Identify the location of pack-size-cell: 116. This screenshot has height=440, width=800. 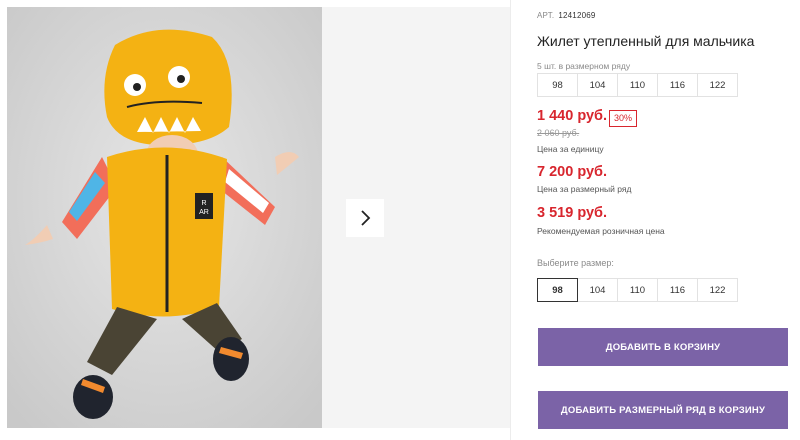
(677, 85).